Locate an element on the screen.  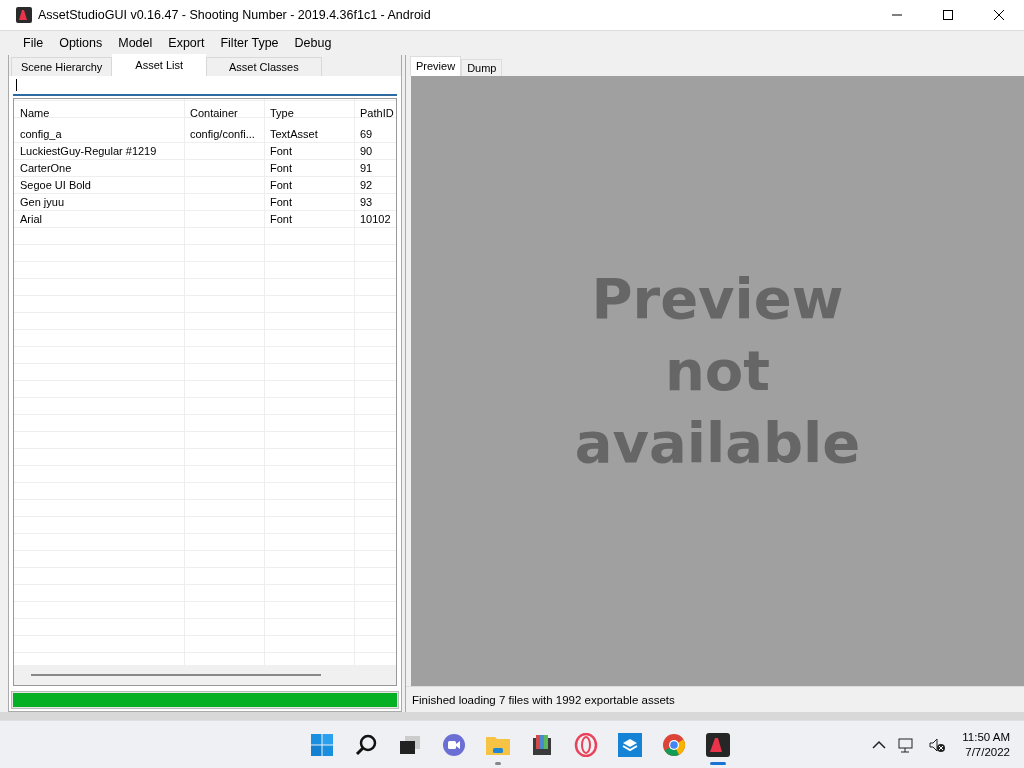
windows-start-icon is located at coordinates (322, 744).